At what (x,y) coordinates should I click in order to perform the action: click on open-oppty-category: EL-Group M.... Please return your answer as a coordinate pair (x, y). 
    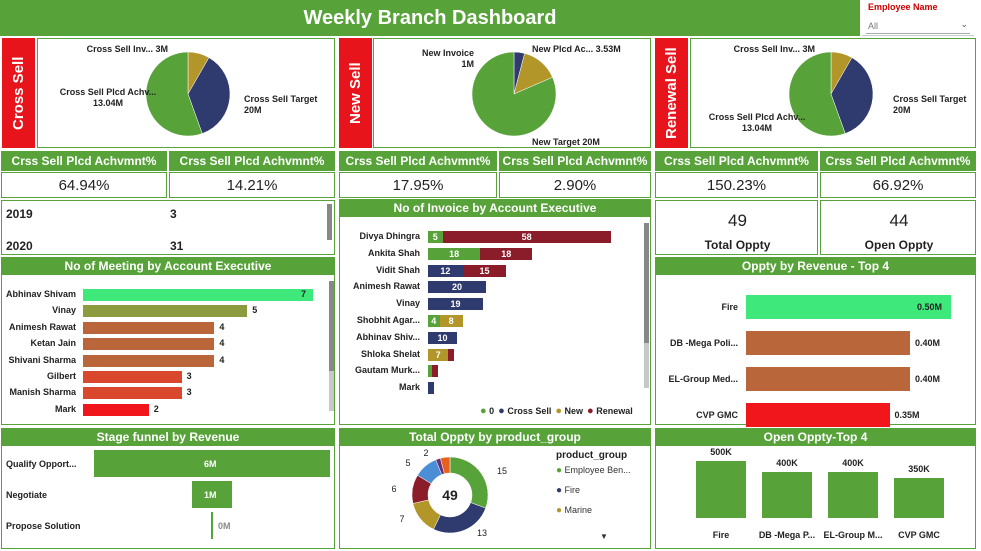
    Looking at the image, I should click on (853, 535).